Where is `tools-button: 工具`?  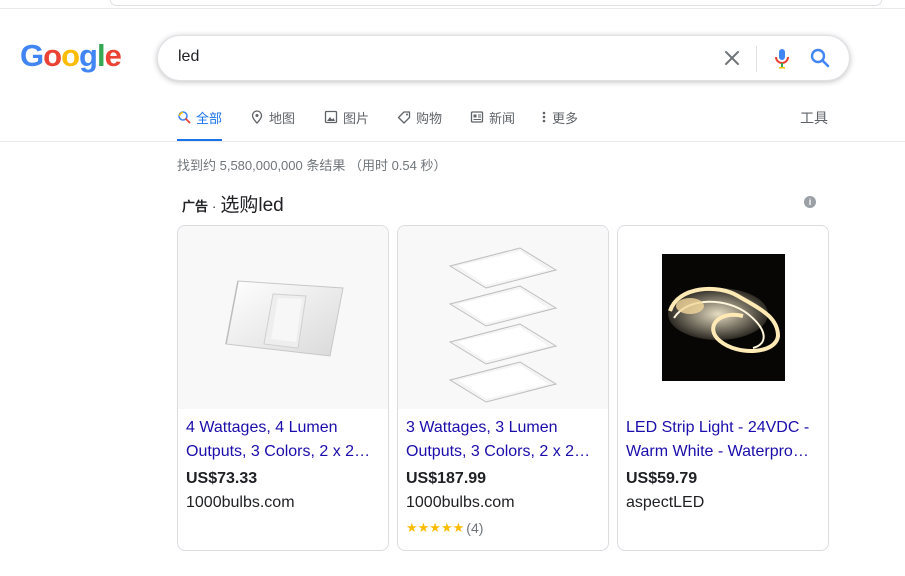 tools-button: 工具 is located at coordinates (814, 118).